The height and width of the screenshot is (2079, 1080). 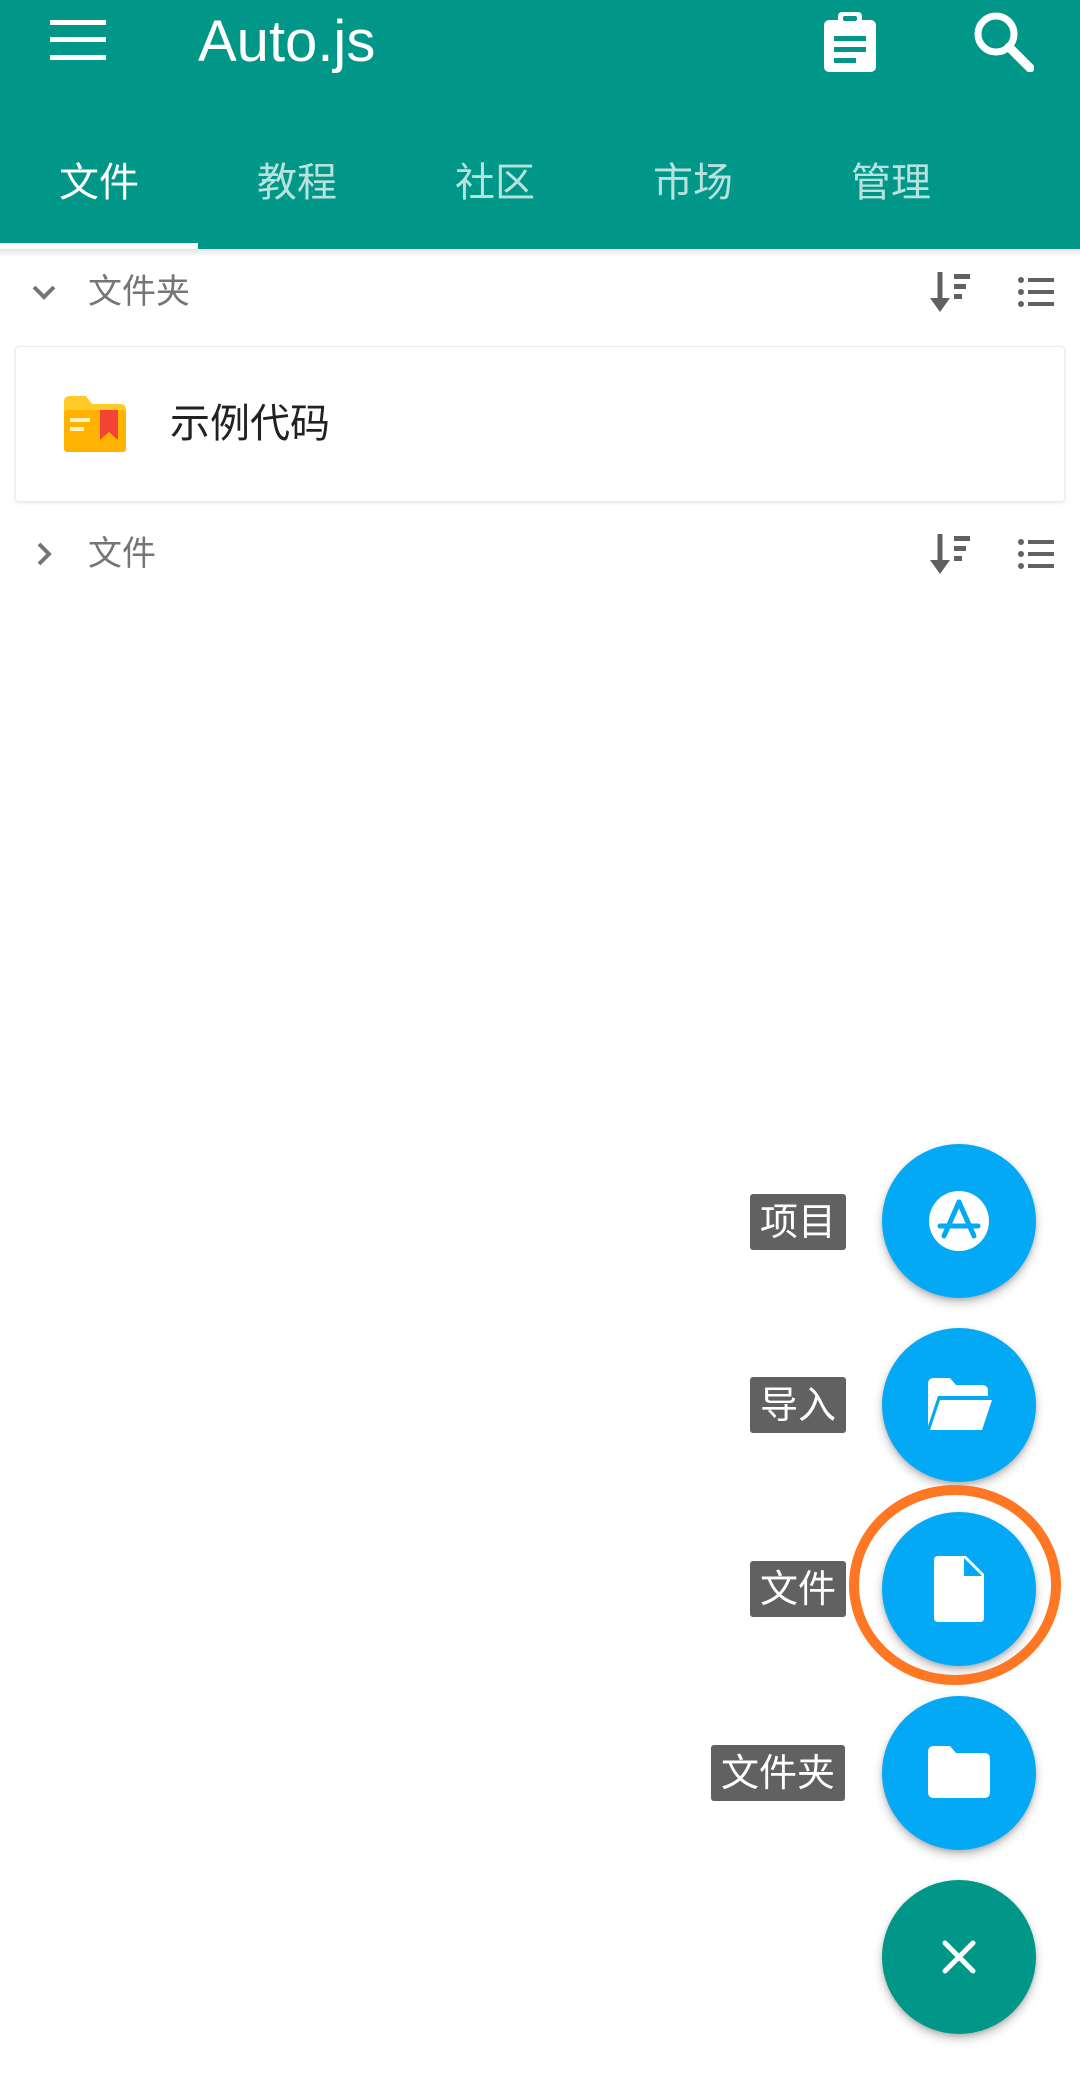 I want to click on hamburger-menu-icon, so click(x=78, y=40).